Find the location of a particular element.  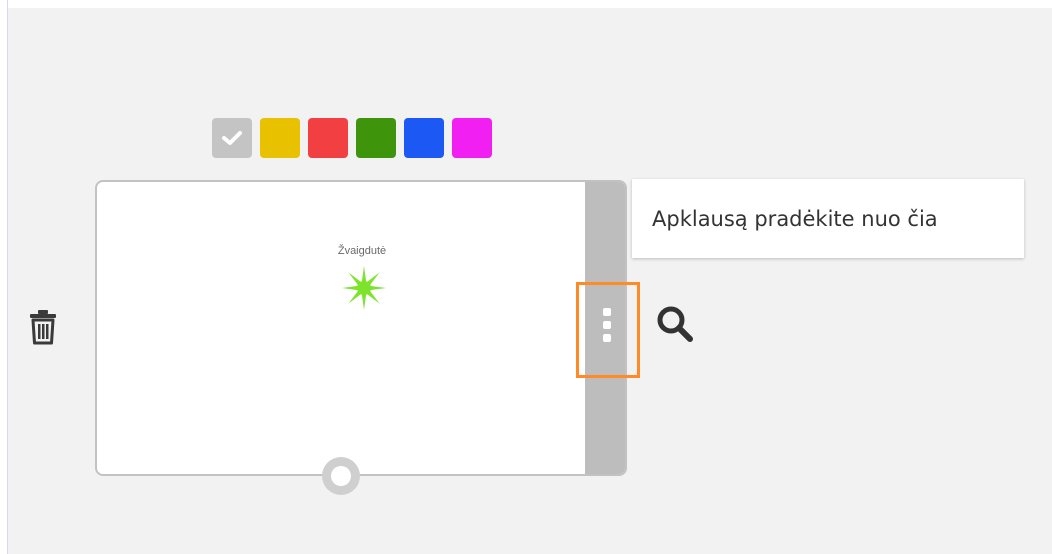

left-border is located at coordinates (4, 277).